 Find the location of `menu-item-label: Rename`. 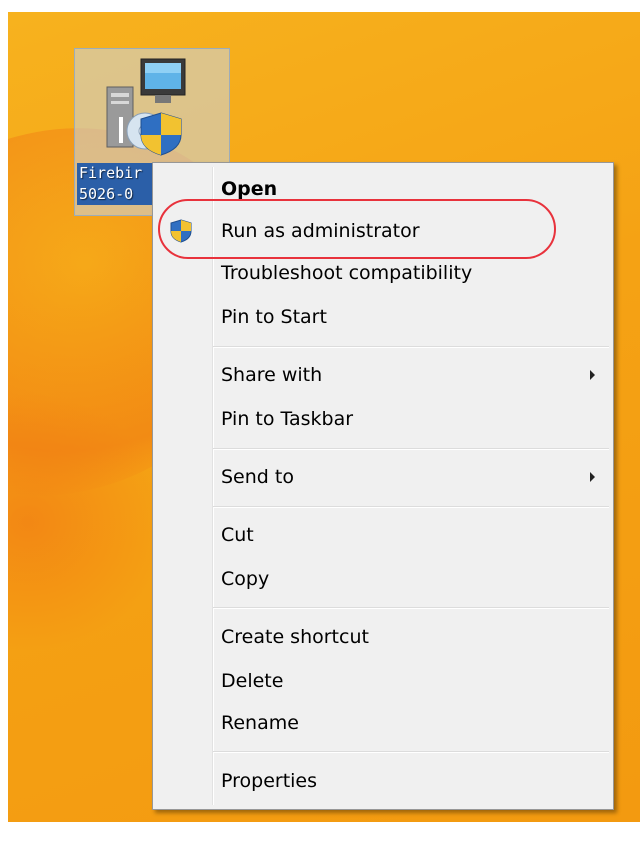

menu-item-label: Rename is located at coordinates (260, 723).